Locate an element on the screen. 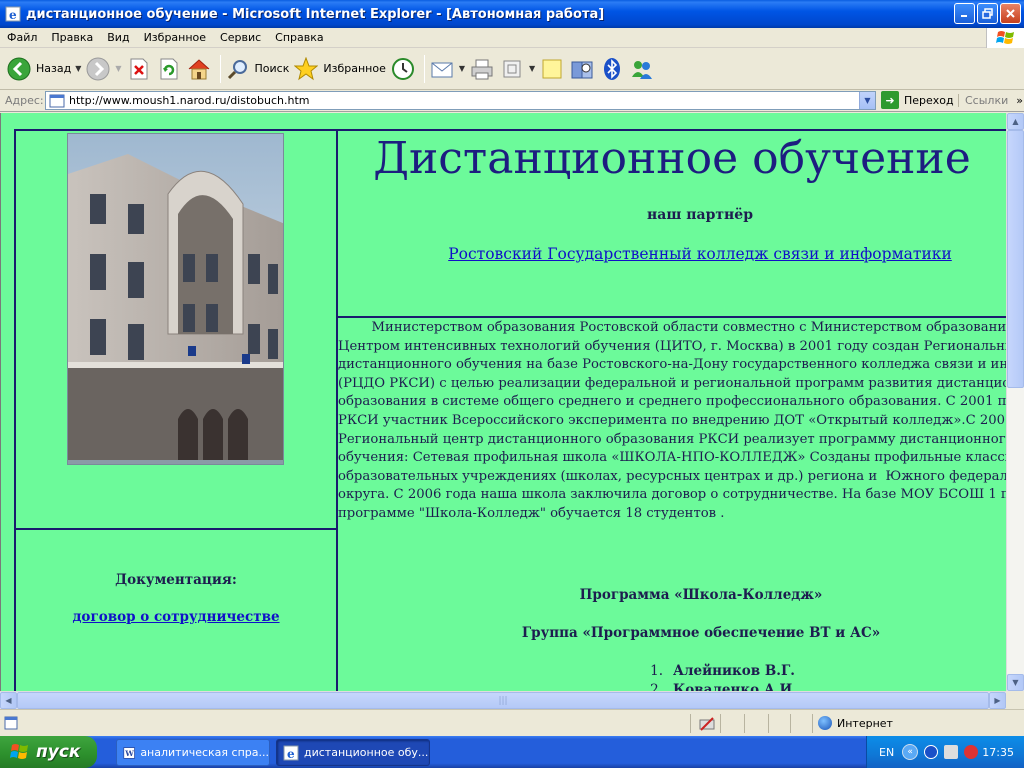 This screenshot has height=768, width=1024. forward-dropdown-icon: ▼ is located at coordinates (118, 68).